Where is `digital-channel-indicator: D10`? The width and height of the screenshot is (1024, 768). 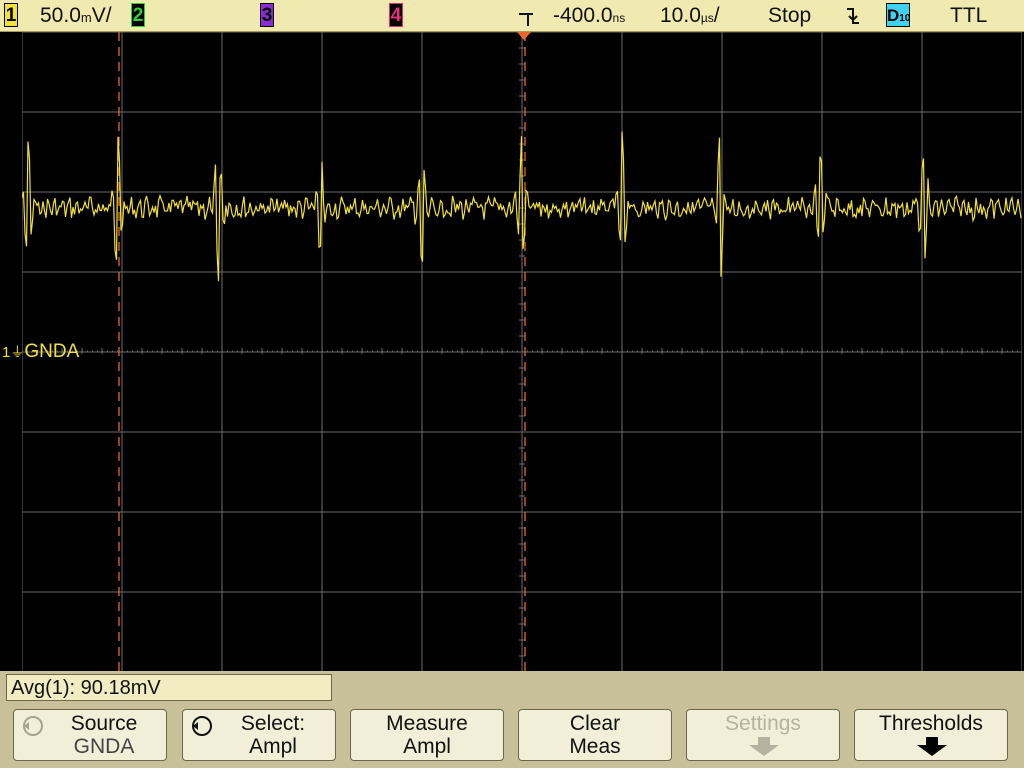
digital-channel-indicator: D10 is located at coordinates (898, 15).